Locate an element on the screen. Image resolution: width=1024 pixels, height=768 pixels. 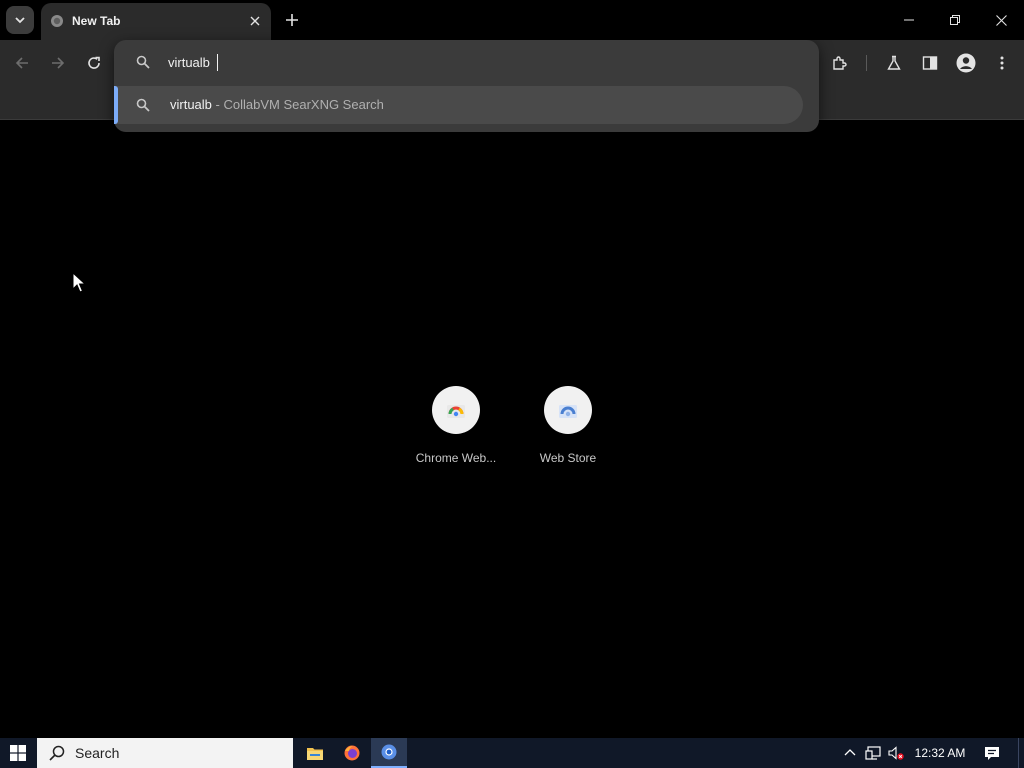
text-caret is located at coordinates (217, 62).